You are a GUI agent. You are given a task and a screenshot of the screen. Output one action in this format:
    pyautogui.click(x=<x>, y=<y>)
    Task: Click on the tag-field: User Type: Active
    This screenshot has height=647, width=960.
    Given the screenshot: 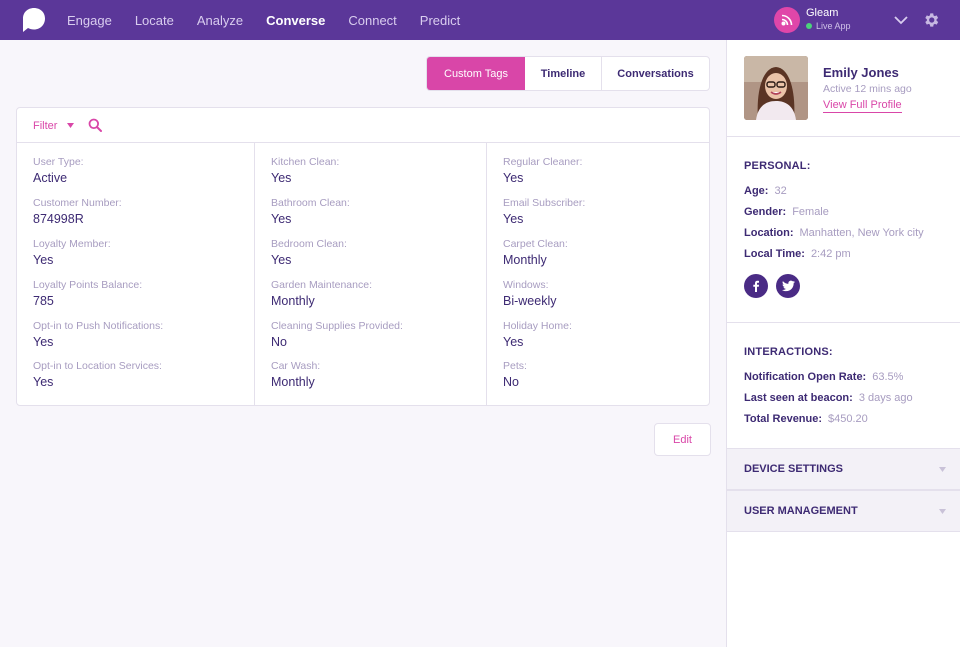 What is the action you would take?
    pyautogui.click(x=58, y=170)
    